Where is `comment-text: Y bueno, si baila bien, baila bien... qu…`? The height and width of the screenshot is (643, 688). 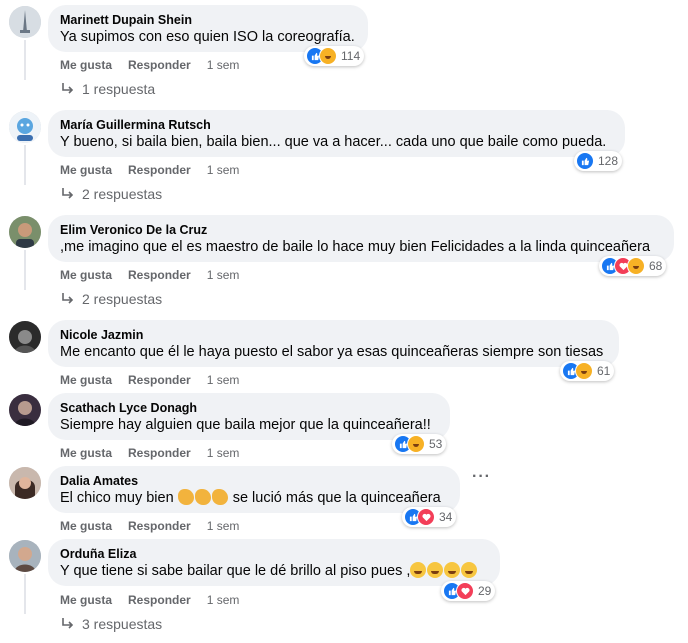
comment-text: Y bueno, si baila bien, baila bien... qu… is located at coordinates (333, 142).